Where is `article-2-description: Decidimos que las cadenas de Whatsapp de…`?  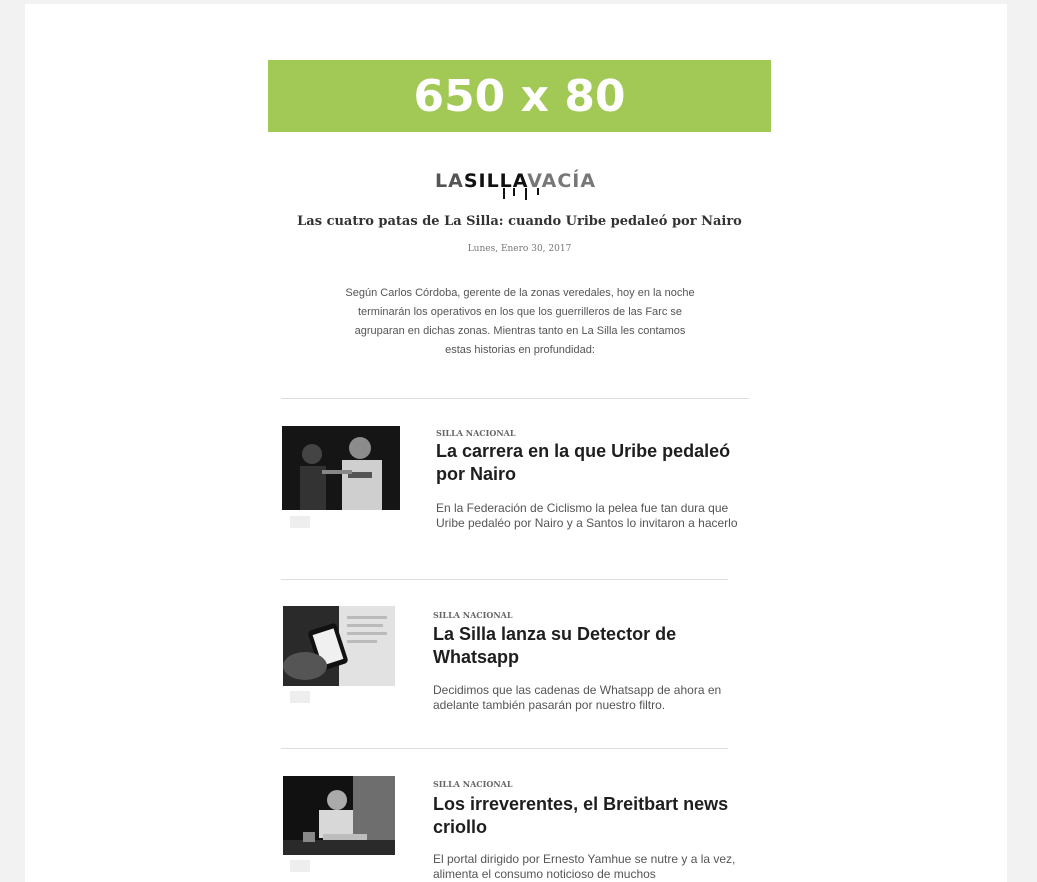 article-2-description: Decidimos que las cadenas de Whatsapp de… is located at coordinates (577, 697).